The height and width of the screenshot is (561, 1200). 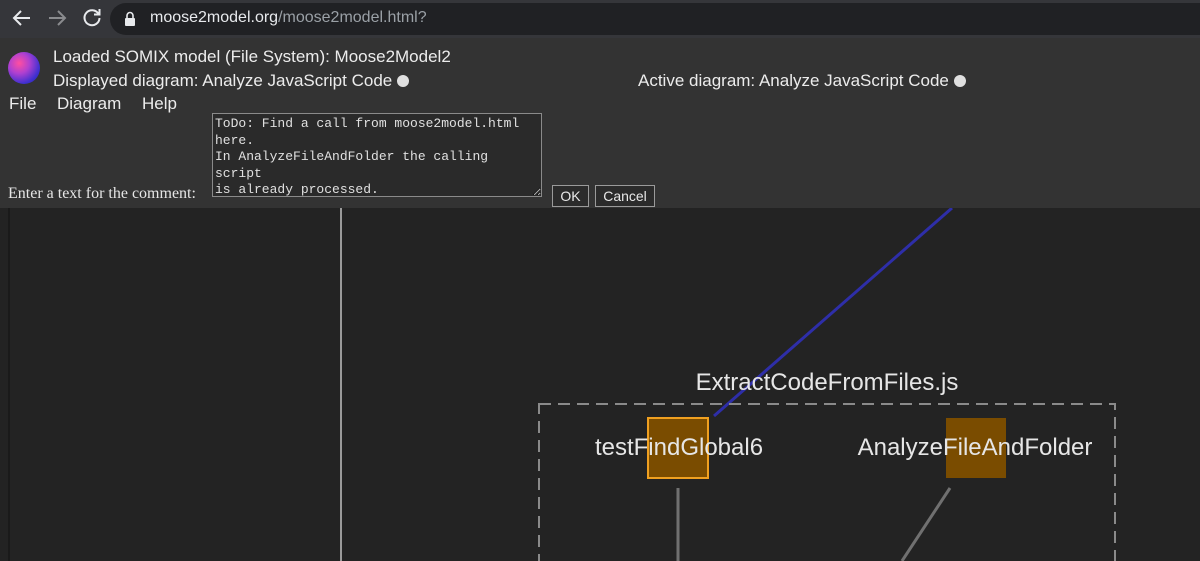 I want to click on comment-label: Enter a text for the comment:, so click(x=102, y=193).